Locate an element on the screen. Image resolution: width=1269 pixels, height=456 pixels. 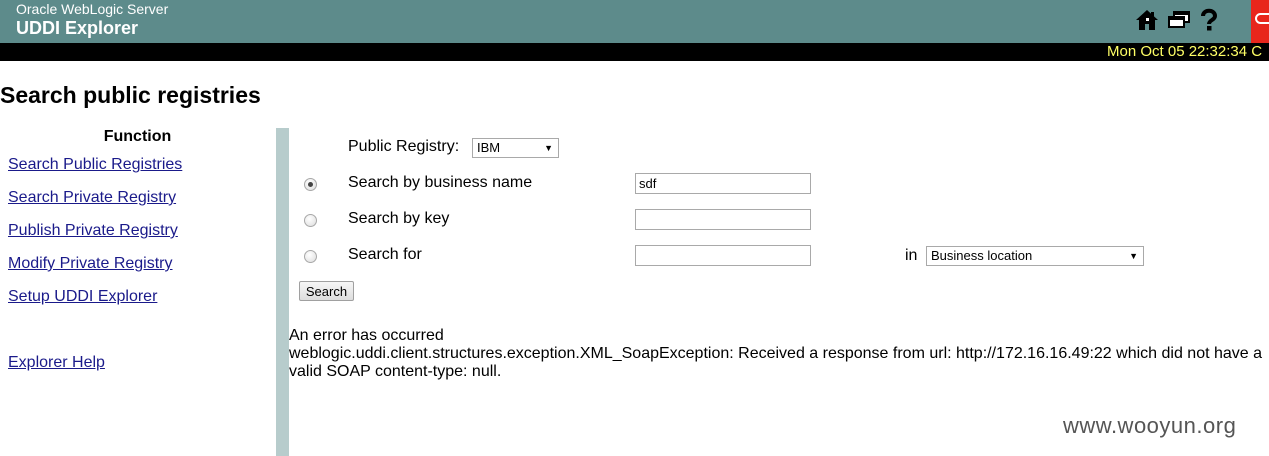
sidebar-divider is located at coordinates (282, 292).